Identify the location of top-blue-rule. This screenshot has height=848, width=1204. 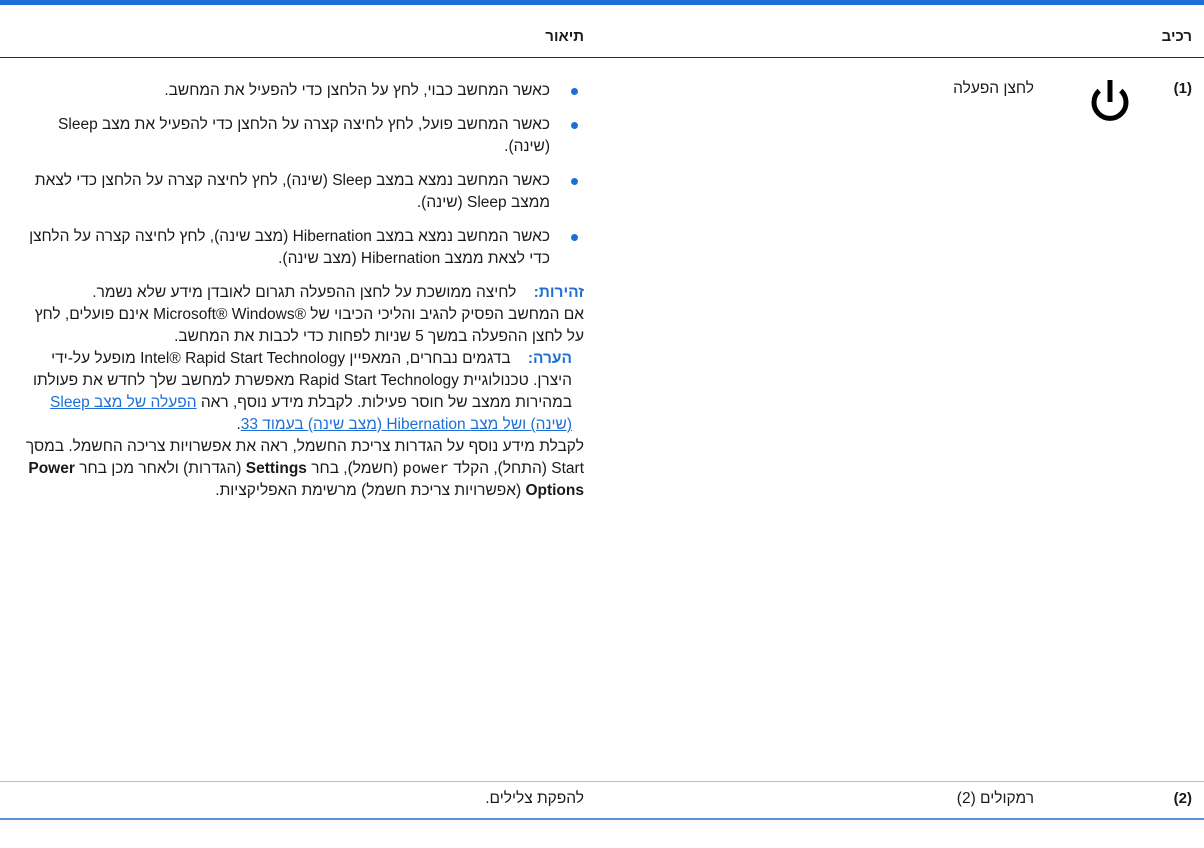
(602, 2).